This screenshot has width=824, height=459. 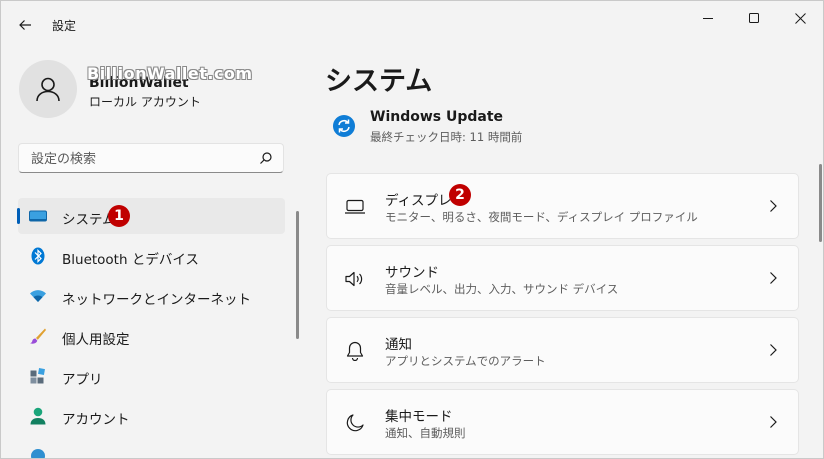 What do you see at coordinates (419, 417) in the screenshot?
I see `card-title: 集中モード` at bounding box center [419, 417].